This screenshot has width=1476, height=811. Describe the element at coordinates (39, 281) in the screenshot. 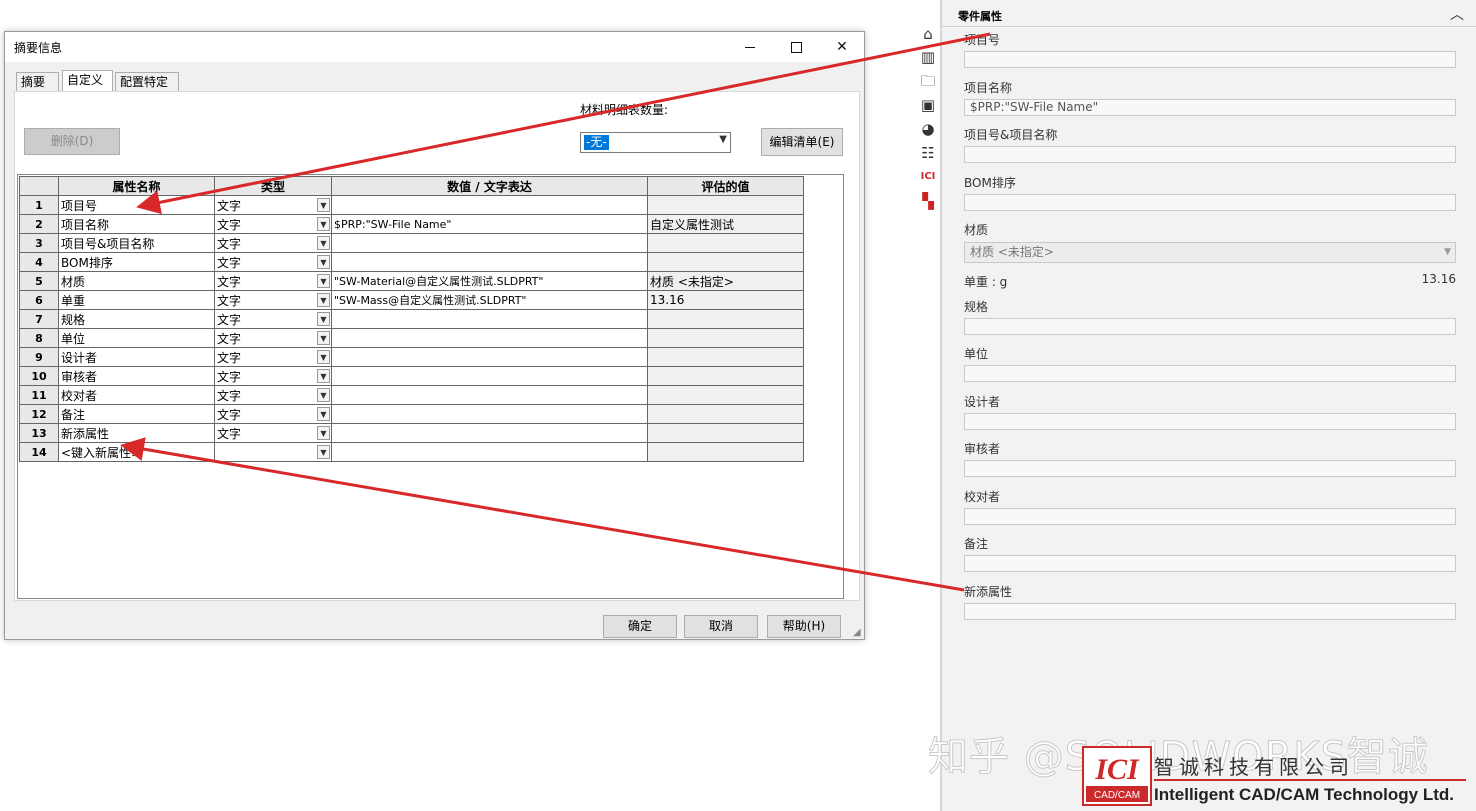

I see `row-number: 5` at that location.